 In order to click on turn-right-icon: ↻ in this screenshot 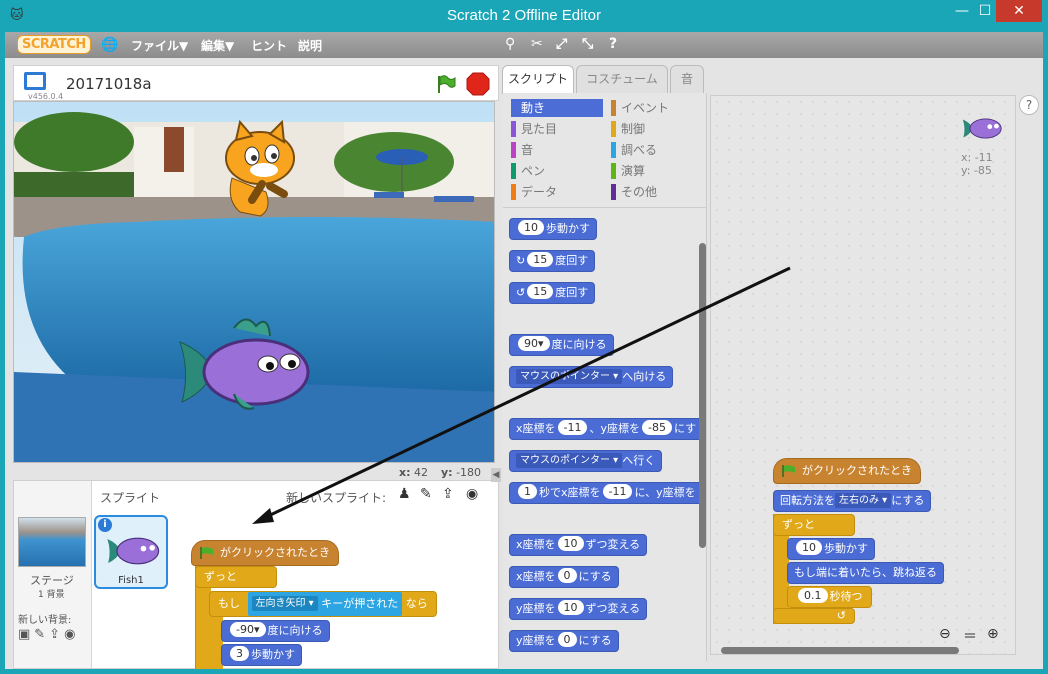, I will do `click(521, 260)`.